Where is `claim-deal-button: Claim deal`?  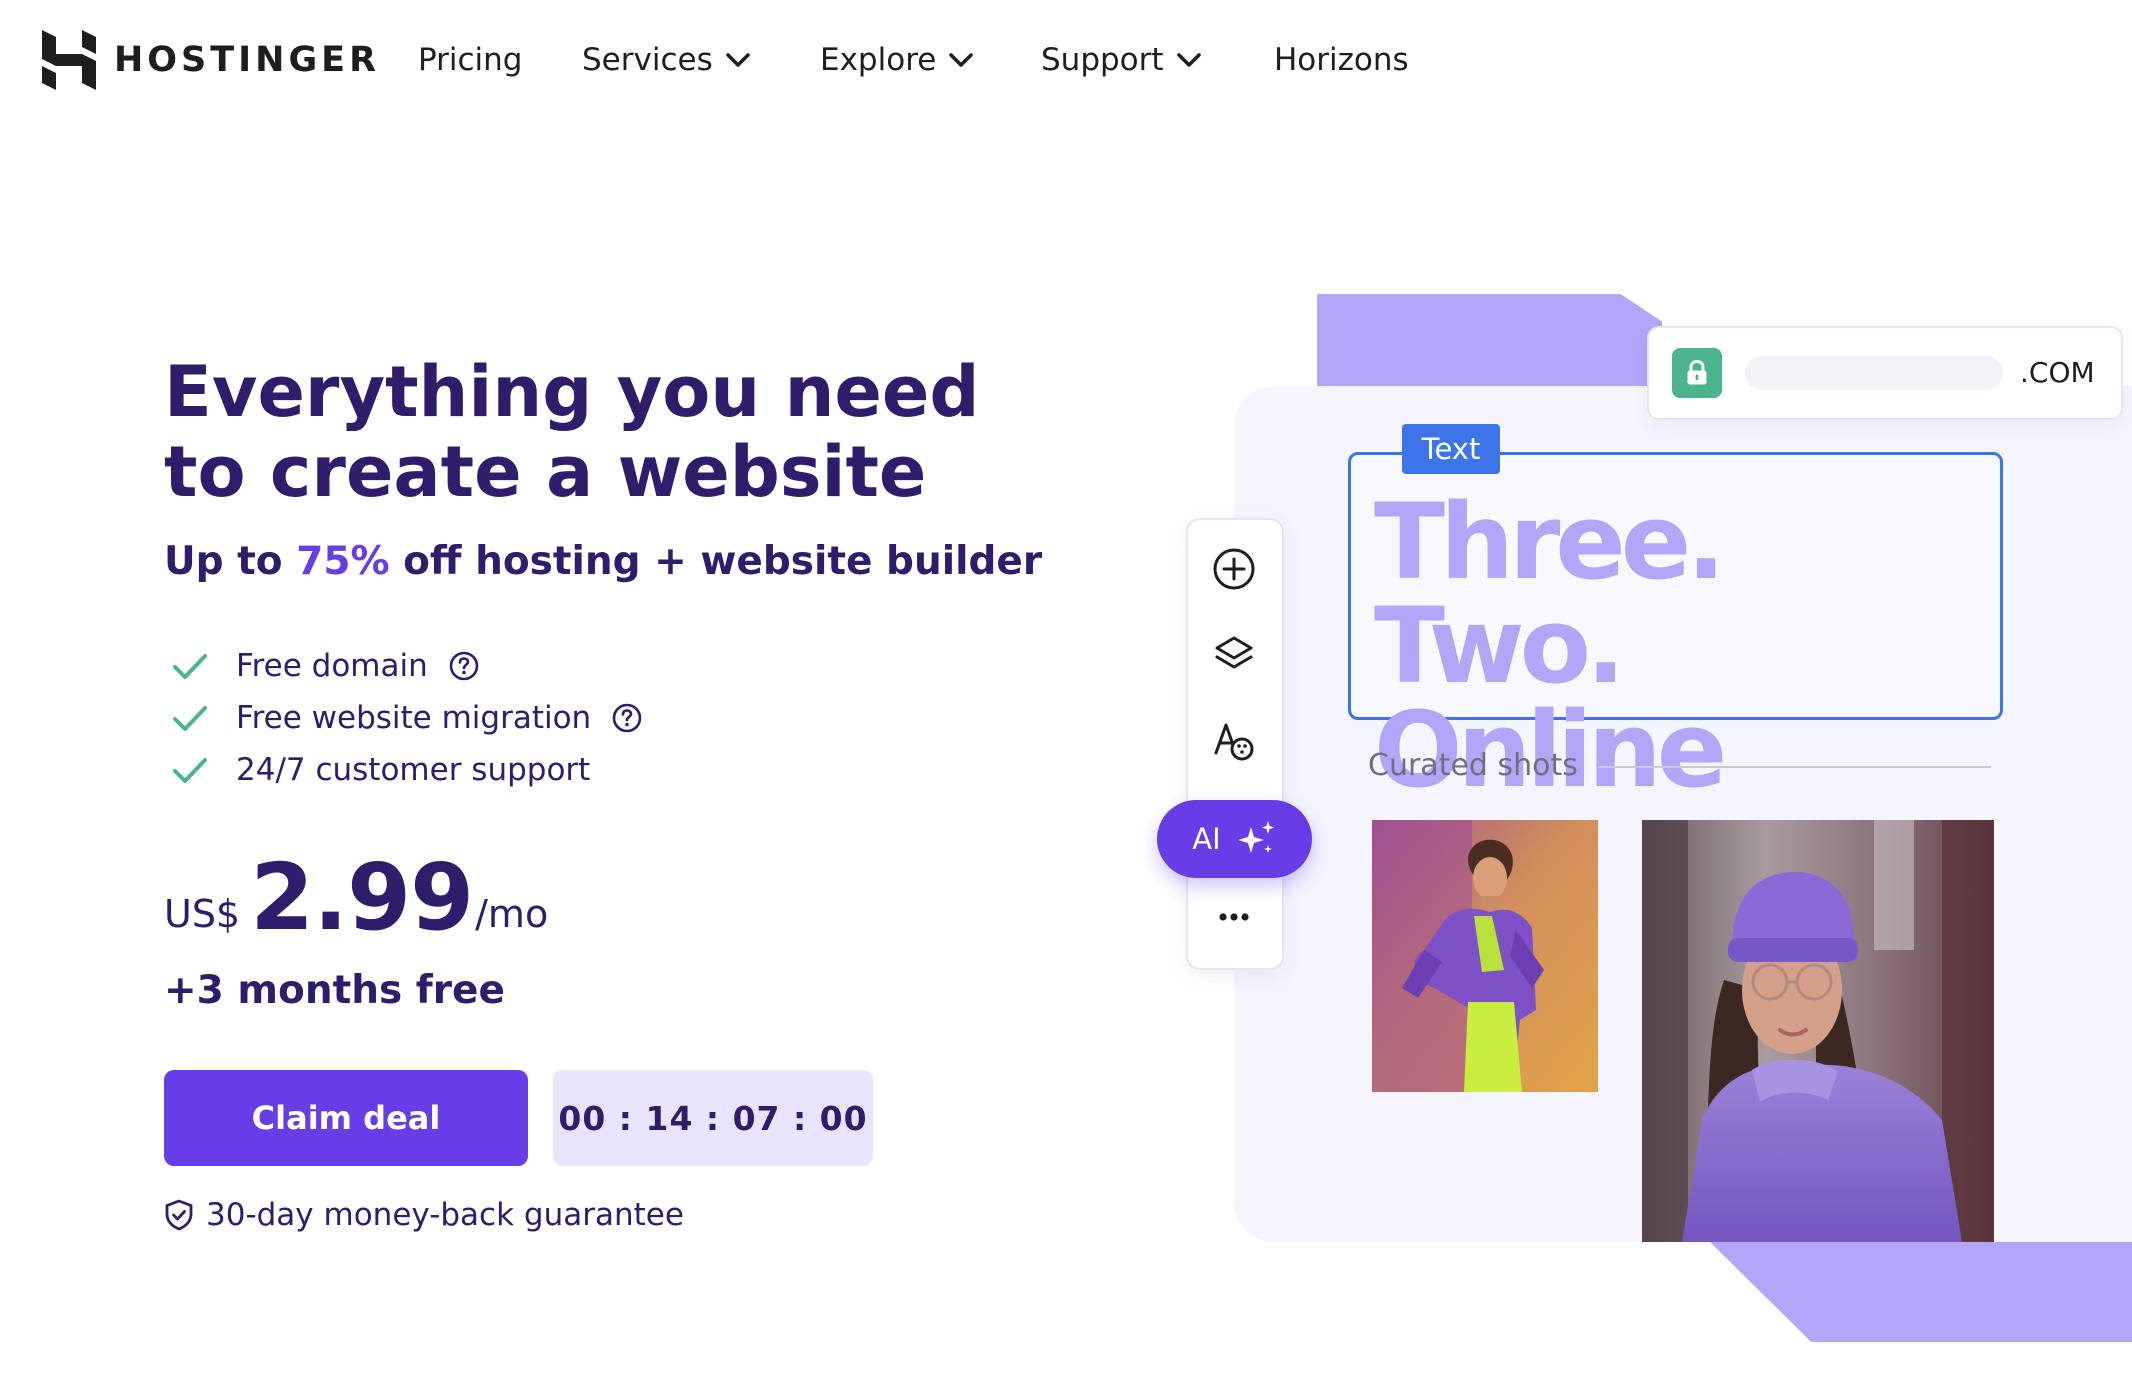
claim-deal-button: Claim deal is located at coordinates (346, 1118).